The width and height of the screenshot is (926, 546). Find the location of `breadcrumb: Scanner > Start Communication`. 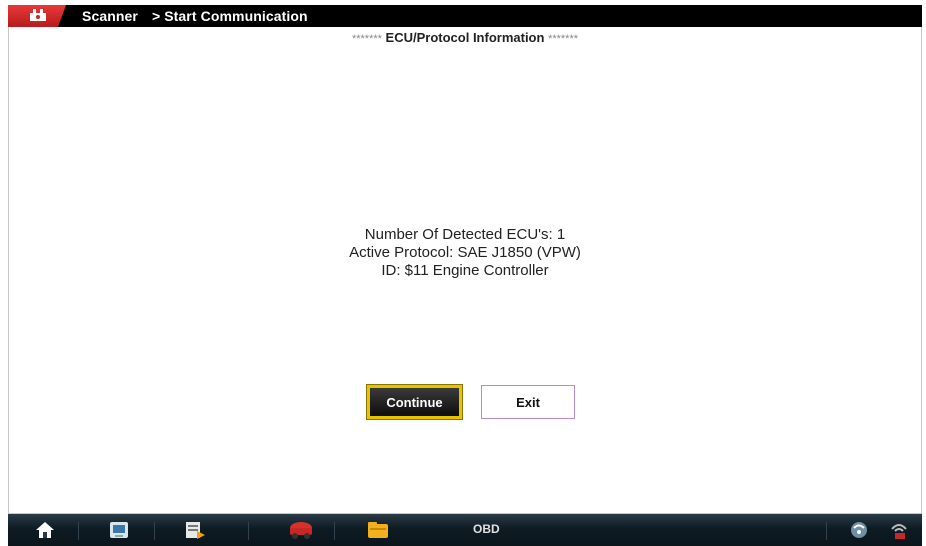

breadcrumb: Scanner > Start Communication is located at coordinates (197, 16).